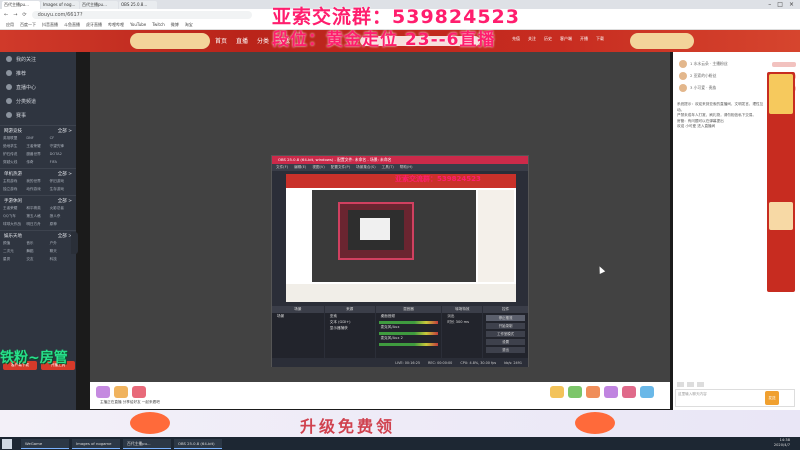  Describe the element at coordinates (28, 25) in the screenshot. I see `bookmark-item: 百度一下` at that location.